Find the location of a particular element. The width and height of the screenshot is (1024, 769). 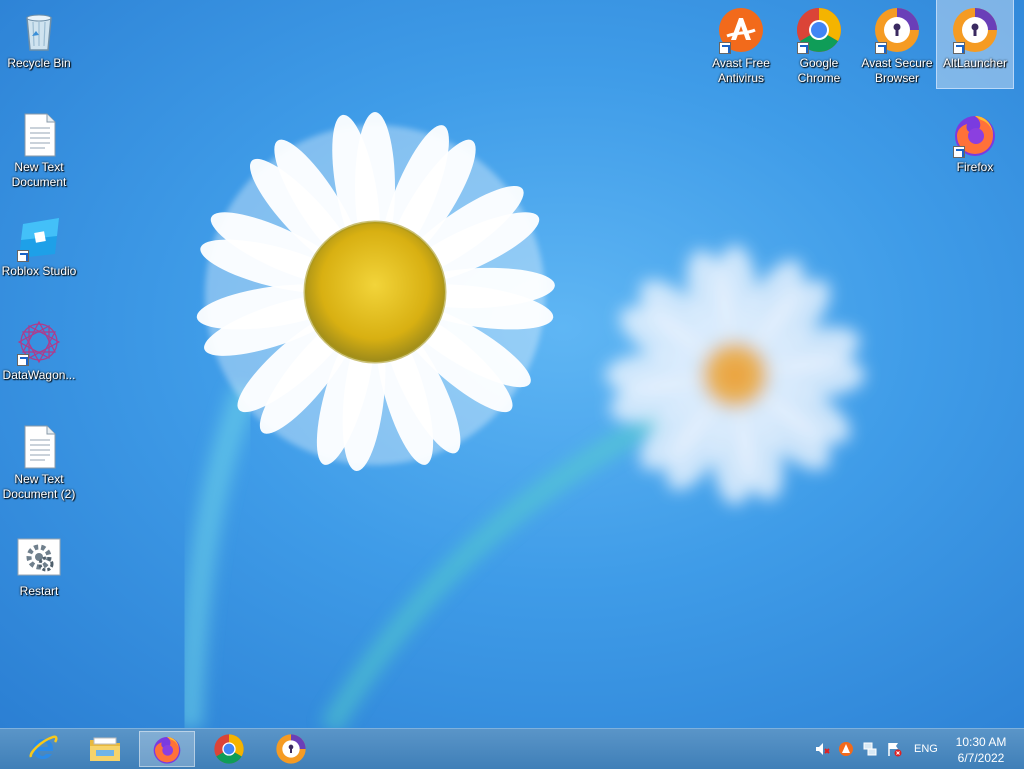

desktop-icon-firefox: Firefox is located at coordinates (975, 148).